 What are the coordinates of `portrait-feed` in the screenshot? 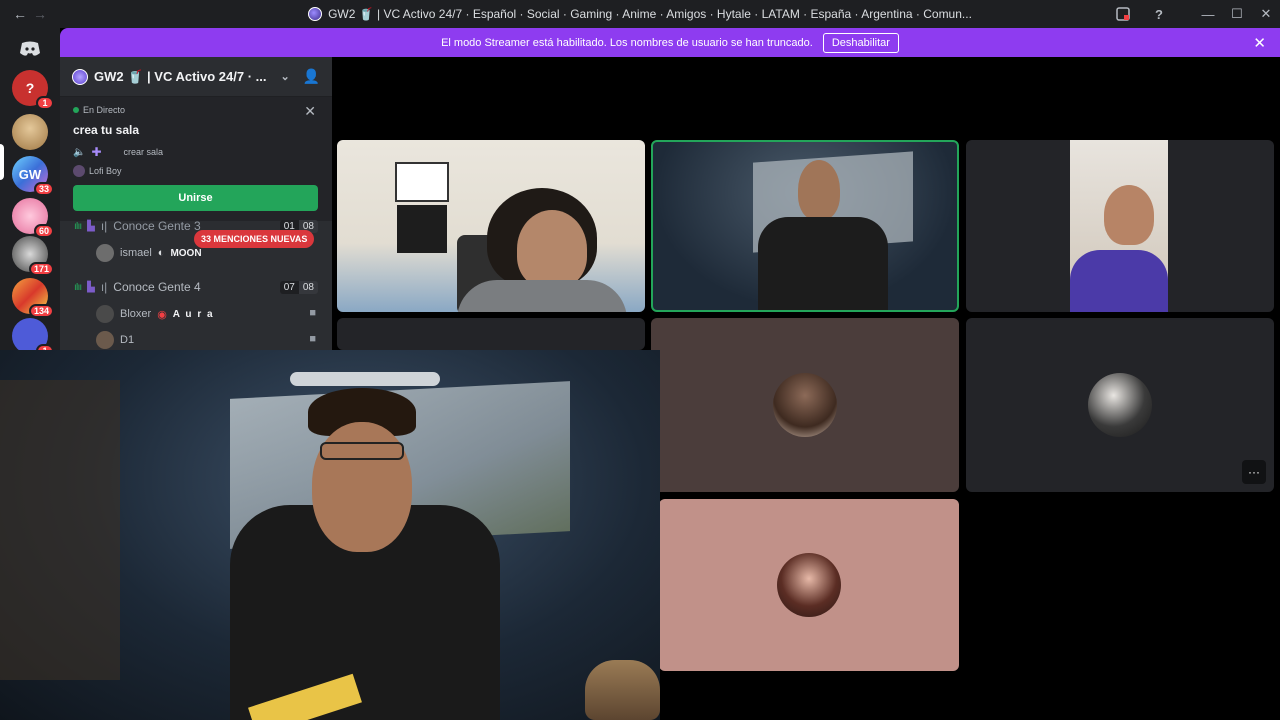 It's located at (1119, 226).